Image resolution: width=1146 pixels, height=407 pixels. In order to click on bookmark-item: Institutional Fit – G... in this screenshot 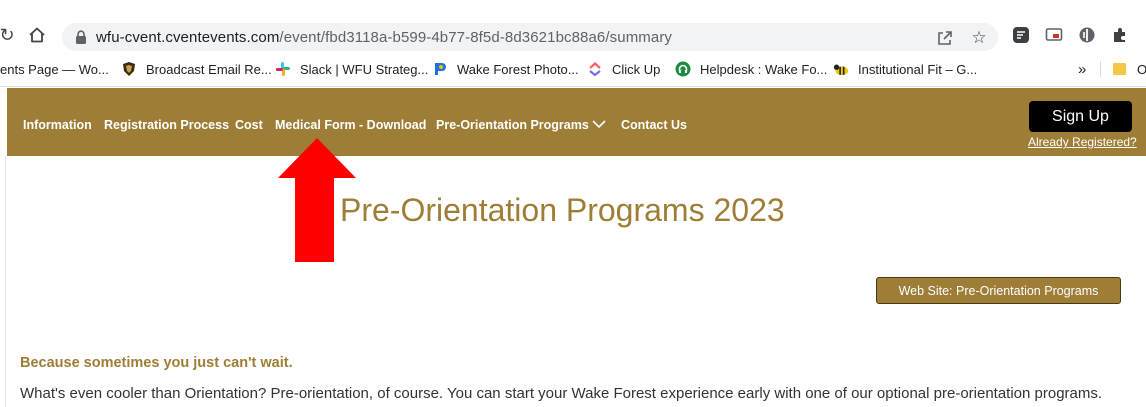, I will do `click(905, 69)`.